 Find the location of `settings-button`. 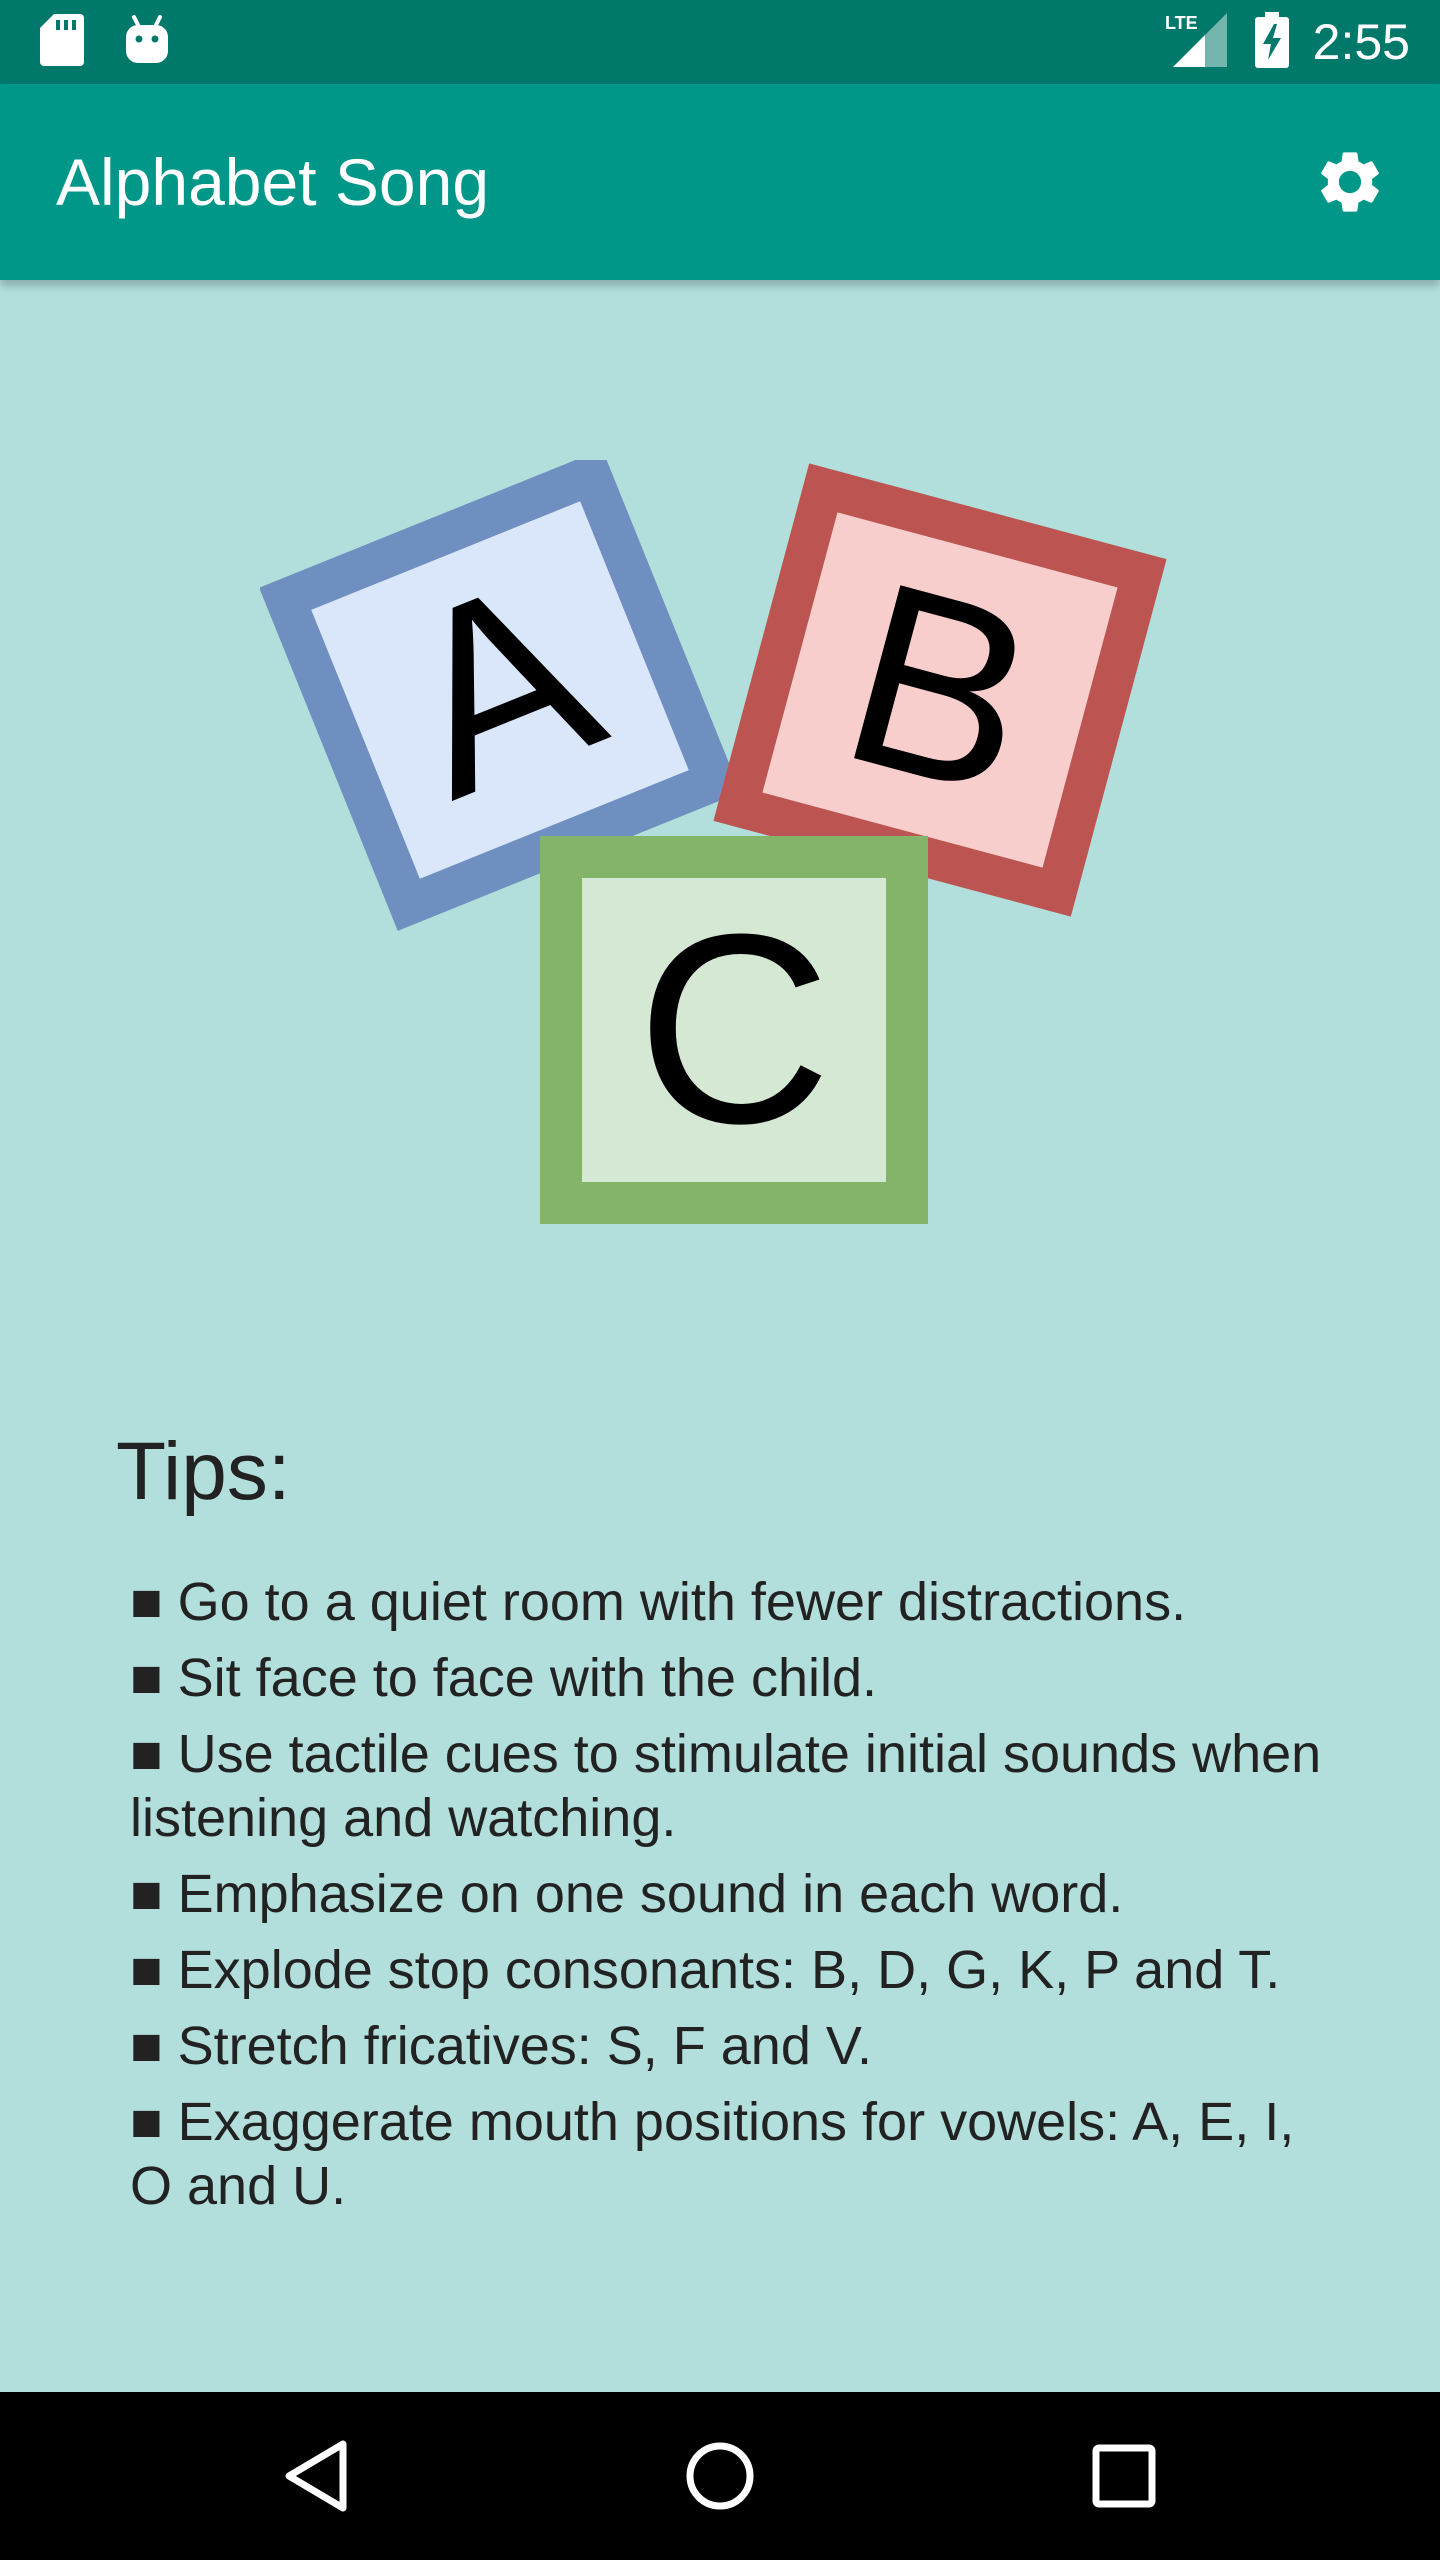

settings-button is located at coordinates (1350, 182).